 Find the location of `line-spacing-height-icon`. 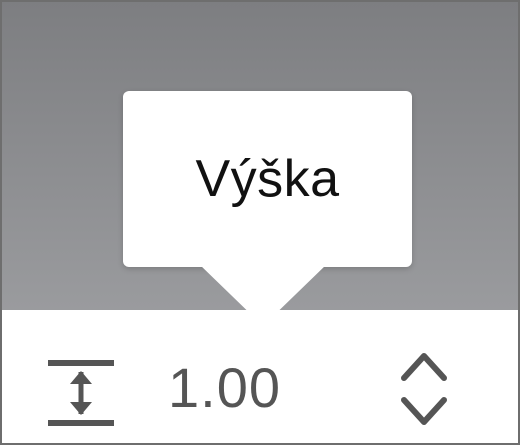

line-spacing-height-icon is located at coordinates (81, 393).